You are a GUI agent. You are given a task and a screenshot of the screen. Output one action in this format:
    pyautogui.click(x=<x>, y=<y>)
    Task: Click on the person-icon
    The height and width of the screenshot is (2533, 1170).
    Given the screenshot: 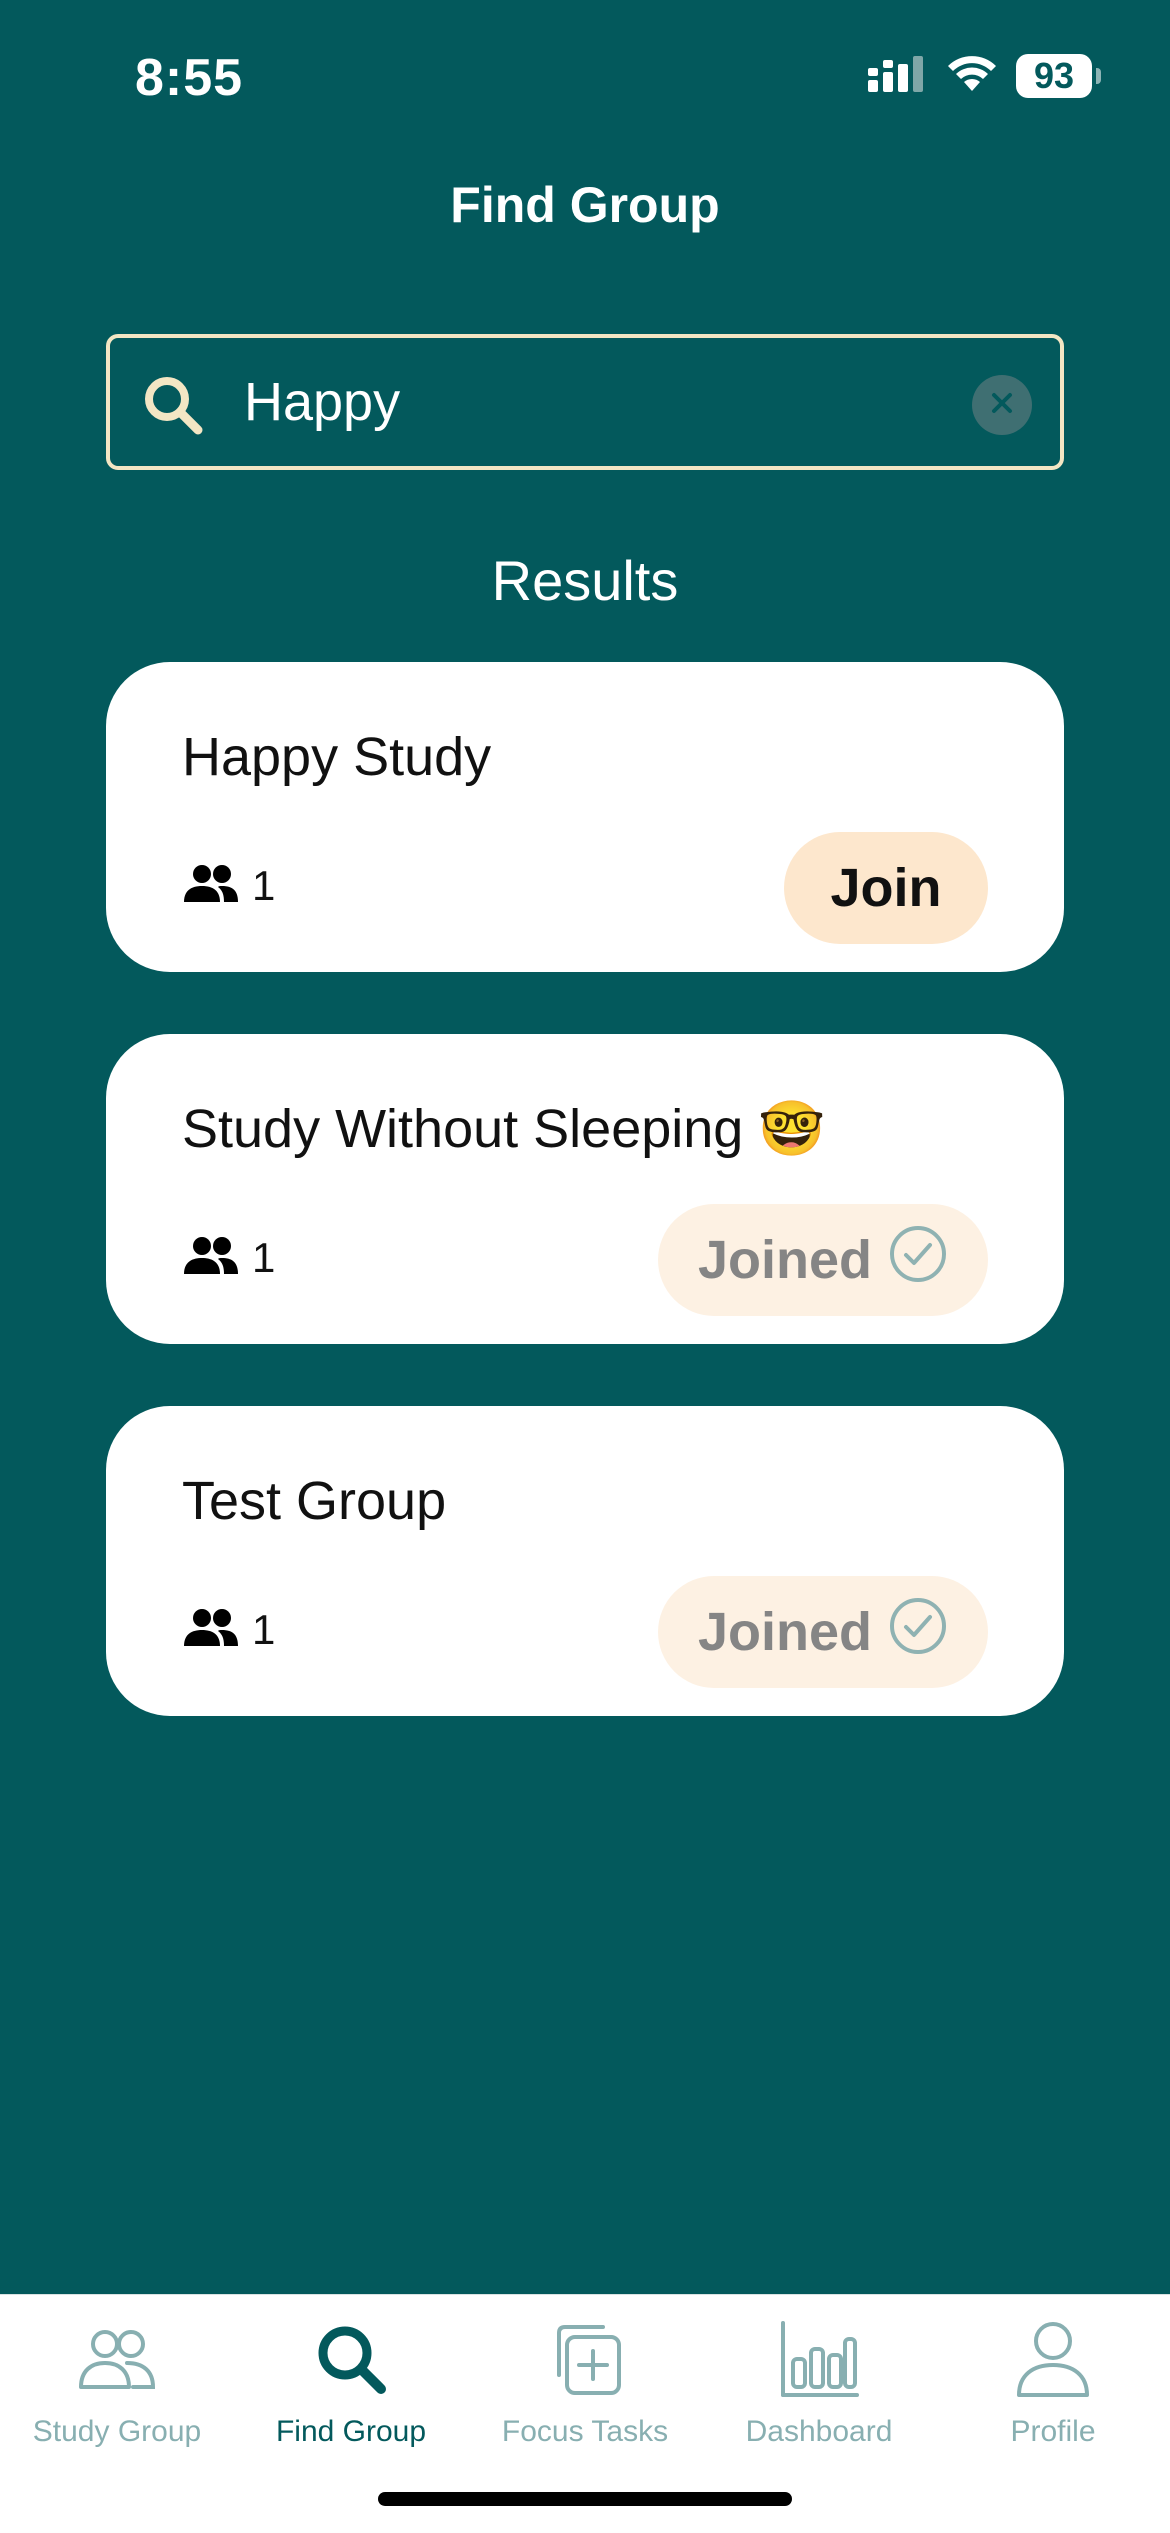 What is the action you would take?
    pyautogui.click(x=1053, y=2359)
    